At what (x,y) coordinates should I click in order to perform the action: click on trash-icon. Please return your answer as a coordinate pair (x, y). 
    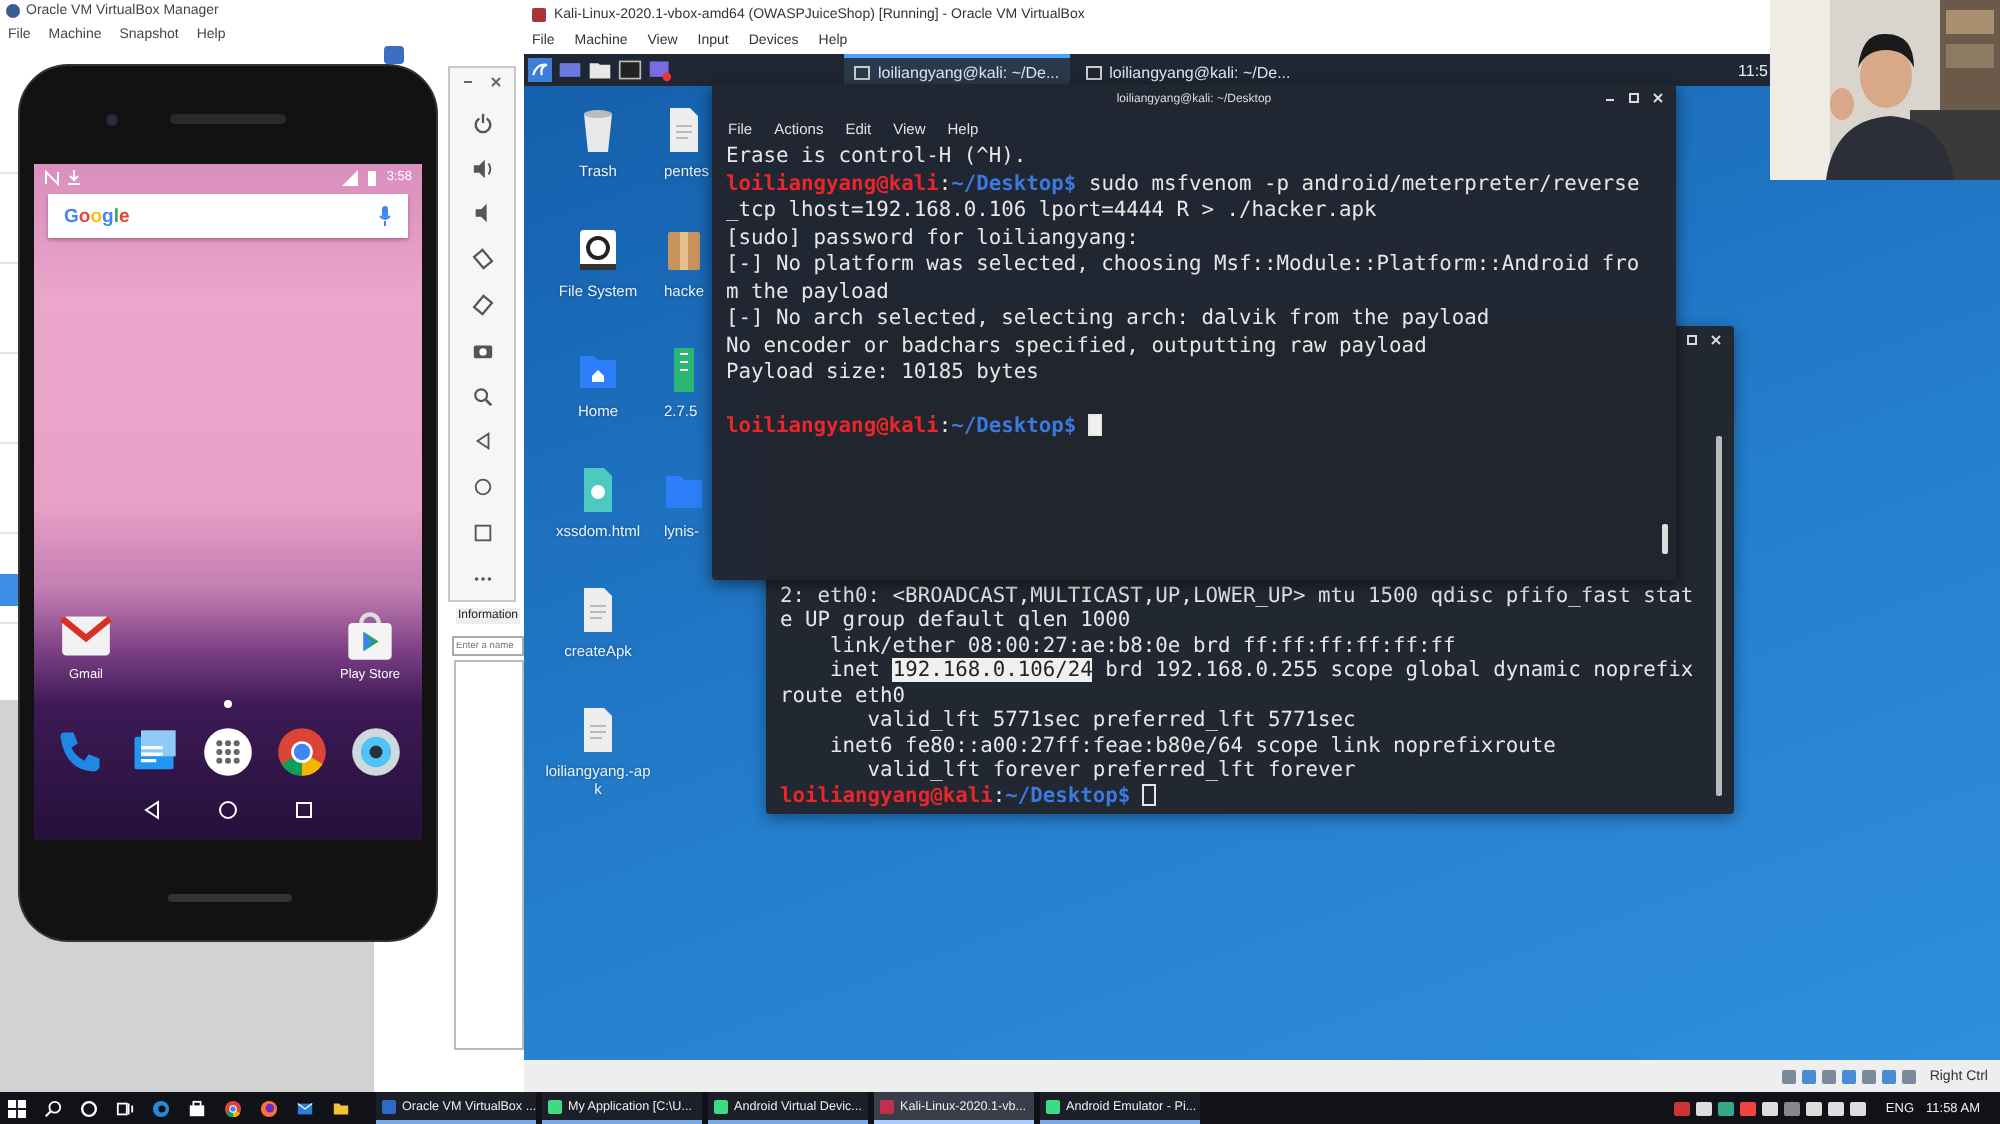
    Looking at the image, I should click on (598, 130).